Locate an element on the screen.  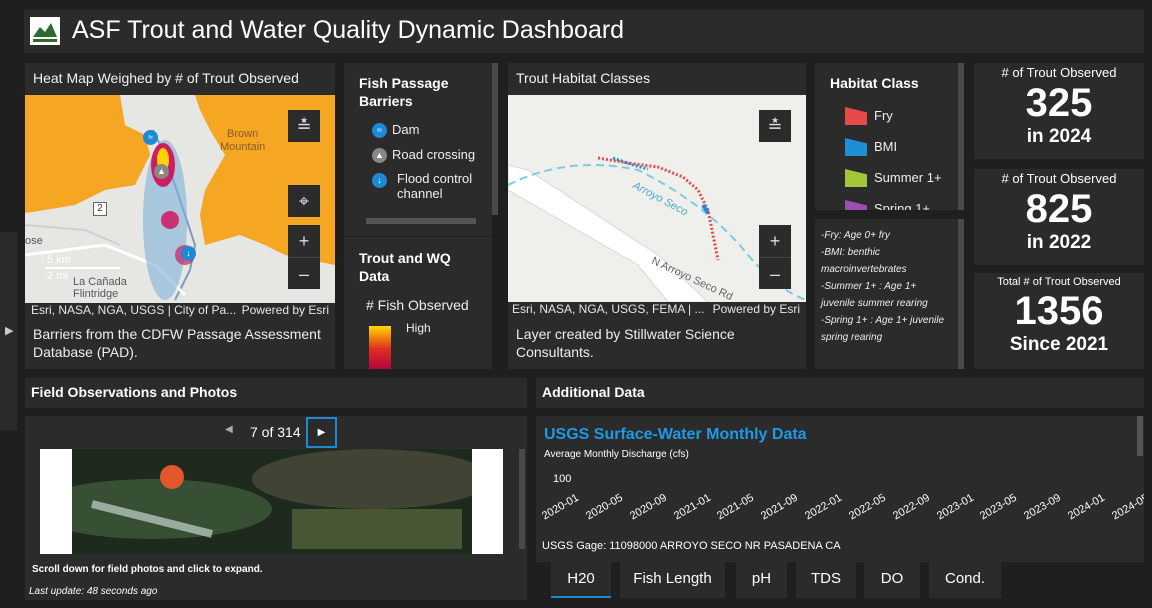
flood-marker-1: ↓ is located at coordinates (191, 254).